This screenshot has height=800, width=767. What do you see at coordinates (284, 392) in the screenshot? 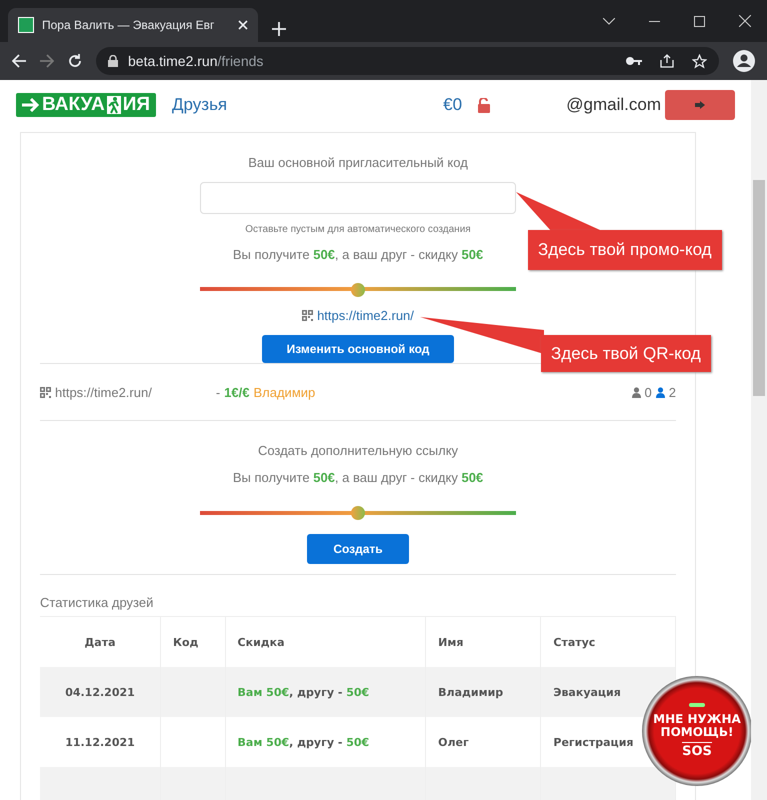
I see `friend-name: Владимир` at bounding box center [284, 392].